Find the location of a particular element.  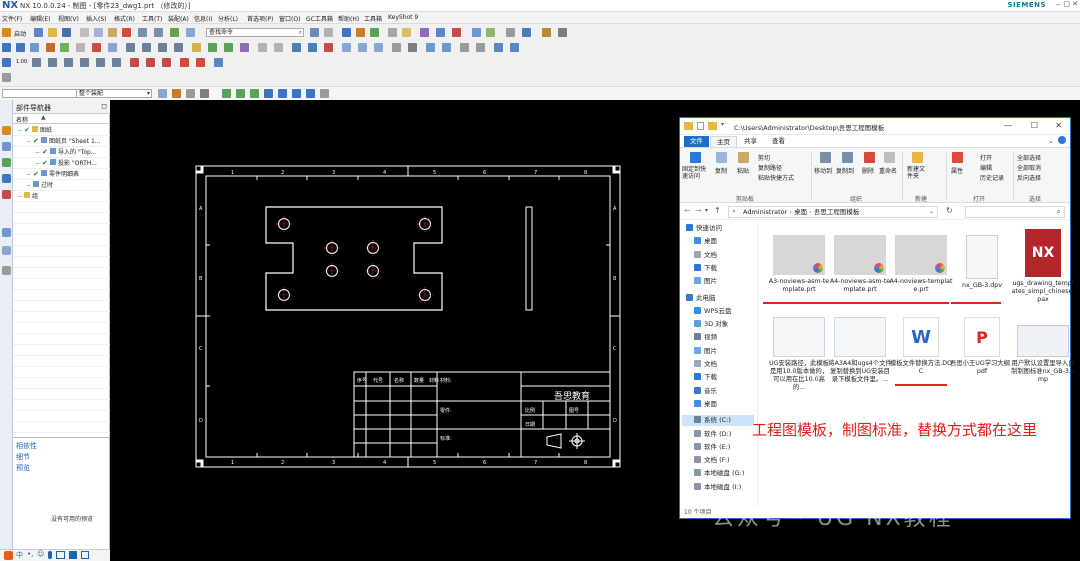

new-folder-quick-icon is located at coordinates (712, 126).